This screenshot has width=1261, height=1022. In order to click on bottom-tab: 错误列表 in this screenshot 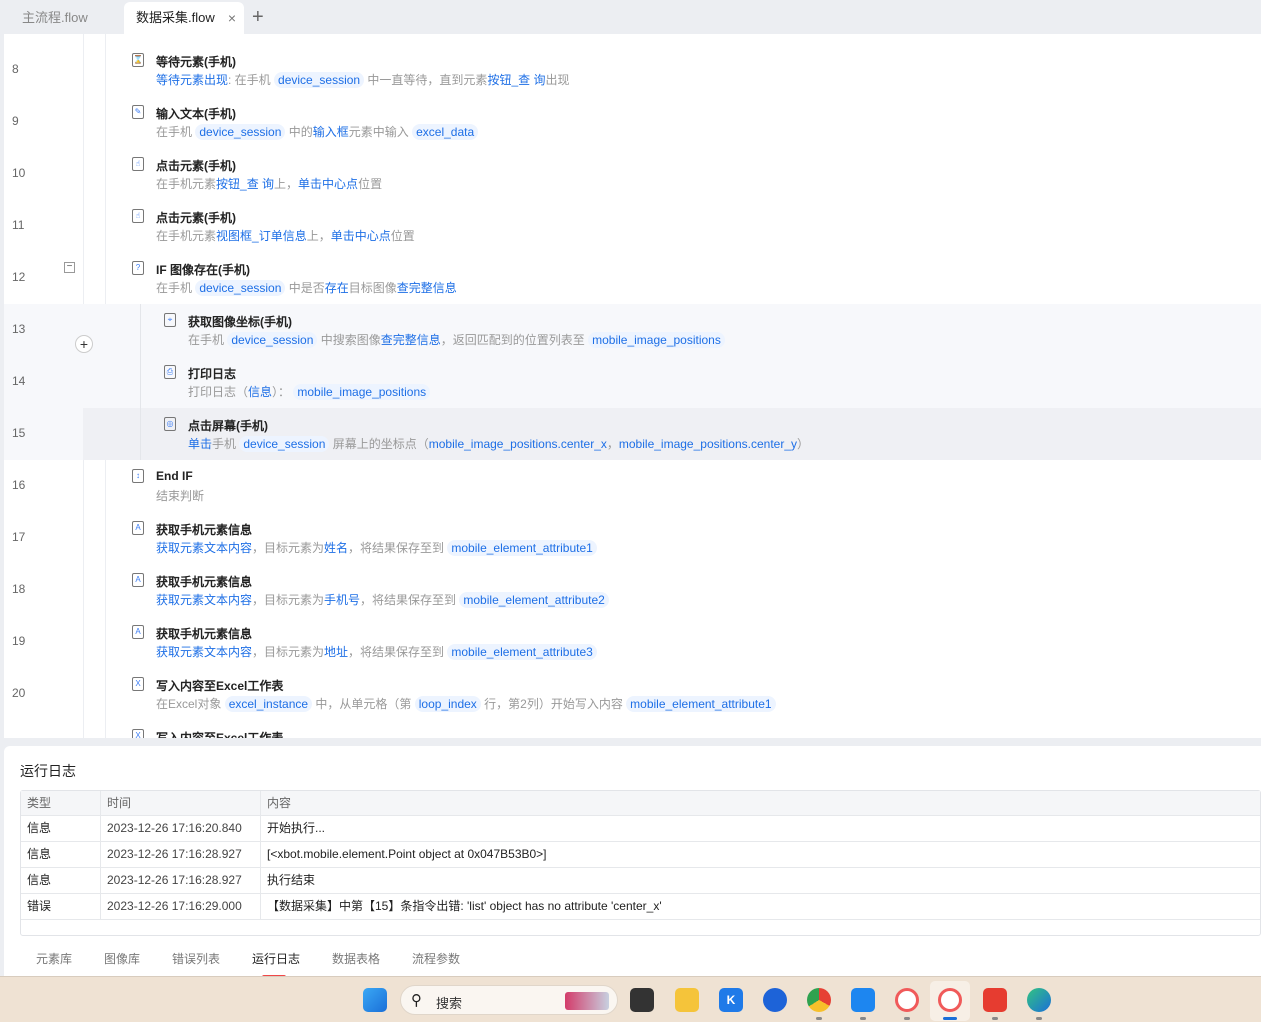, I will do `click(196, 958)`.